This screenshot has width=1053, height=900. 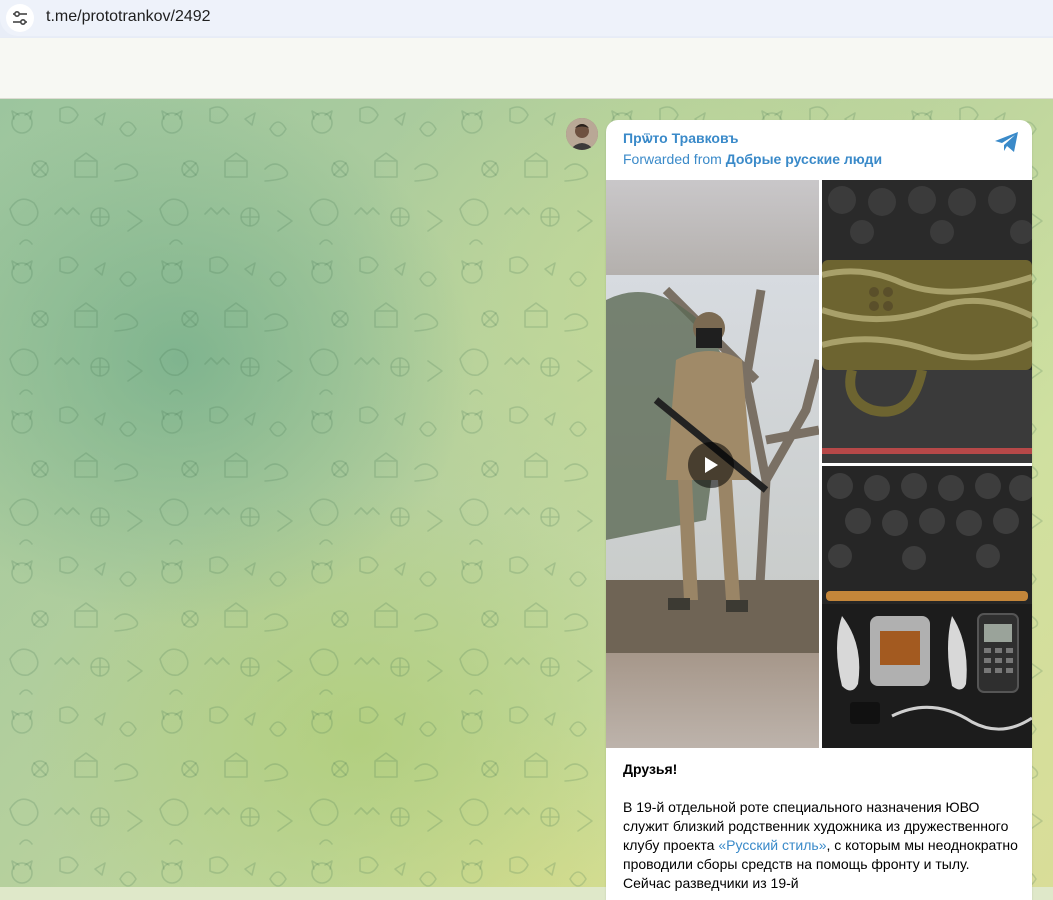 I want to click on sender-avatar, so click(x=582, y=134).